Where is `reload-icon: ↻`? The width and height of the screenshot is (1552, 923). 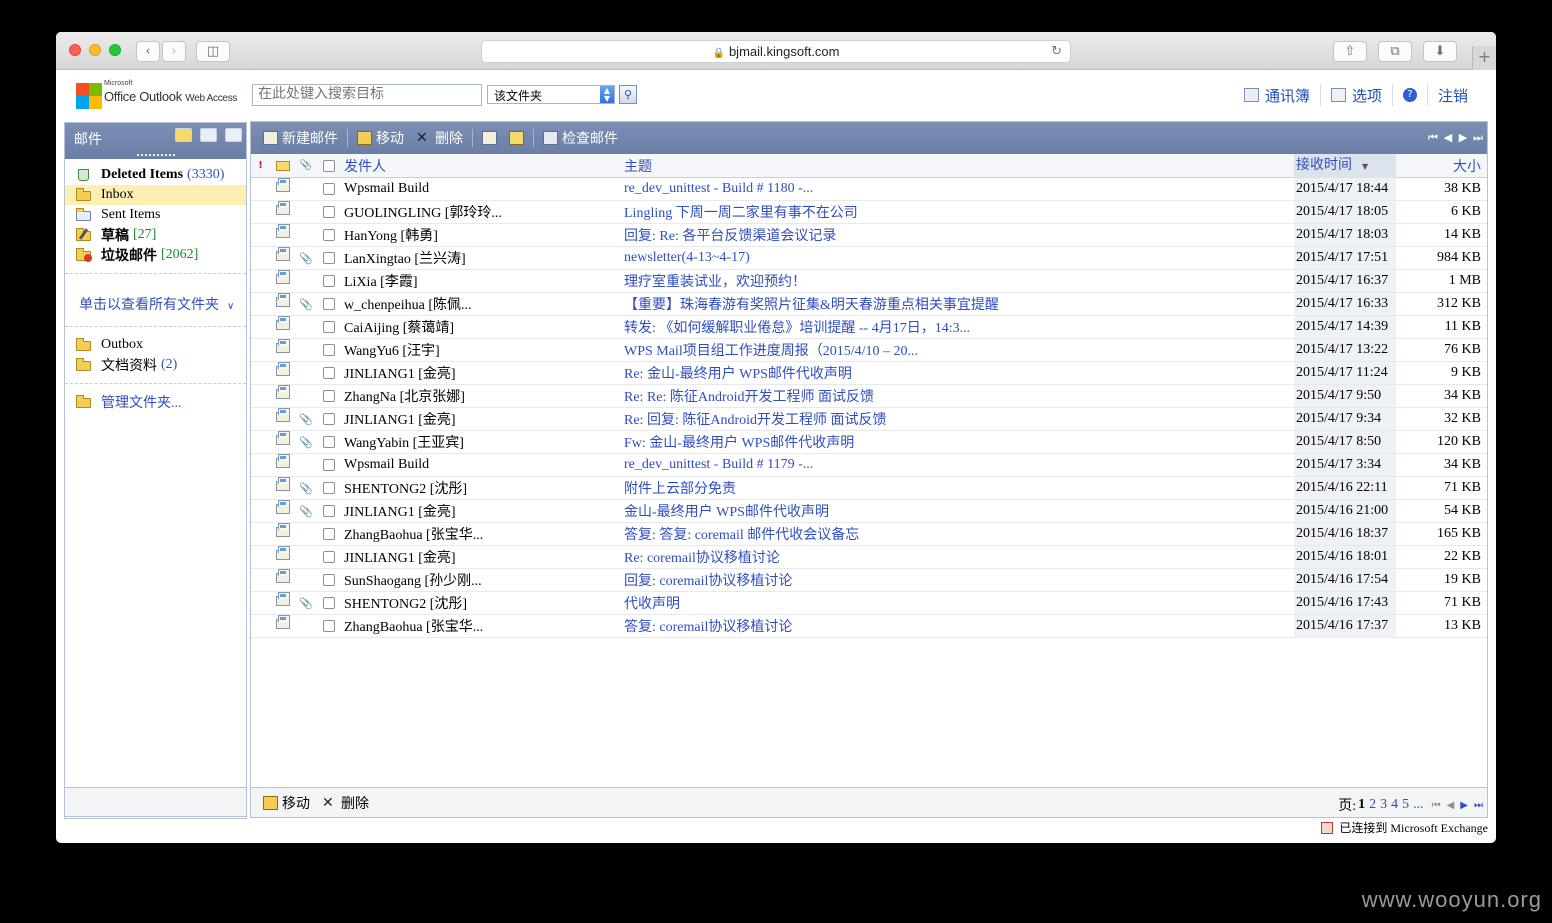 reload-icon: ↻ is located at coordinates (1056, 51).